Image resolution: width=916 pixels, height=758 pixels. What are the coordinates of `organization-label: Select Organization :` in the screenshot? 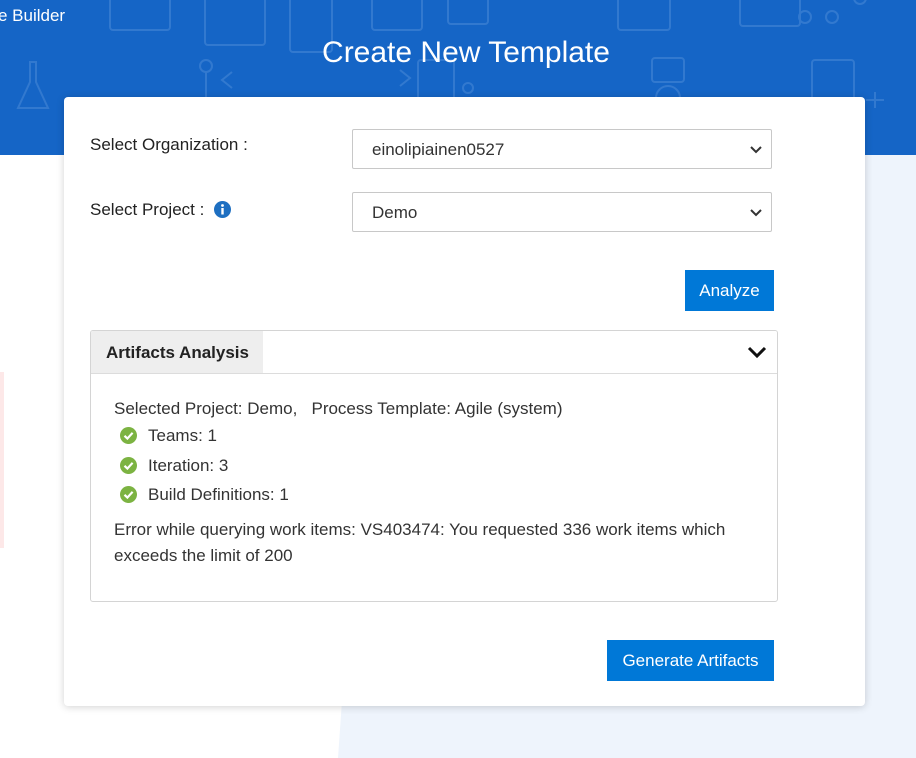 It's located at (169, 144).